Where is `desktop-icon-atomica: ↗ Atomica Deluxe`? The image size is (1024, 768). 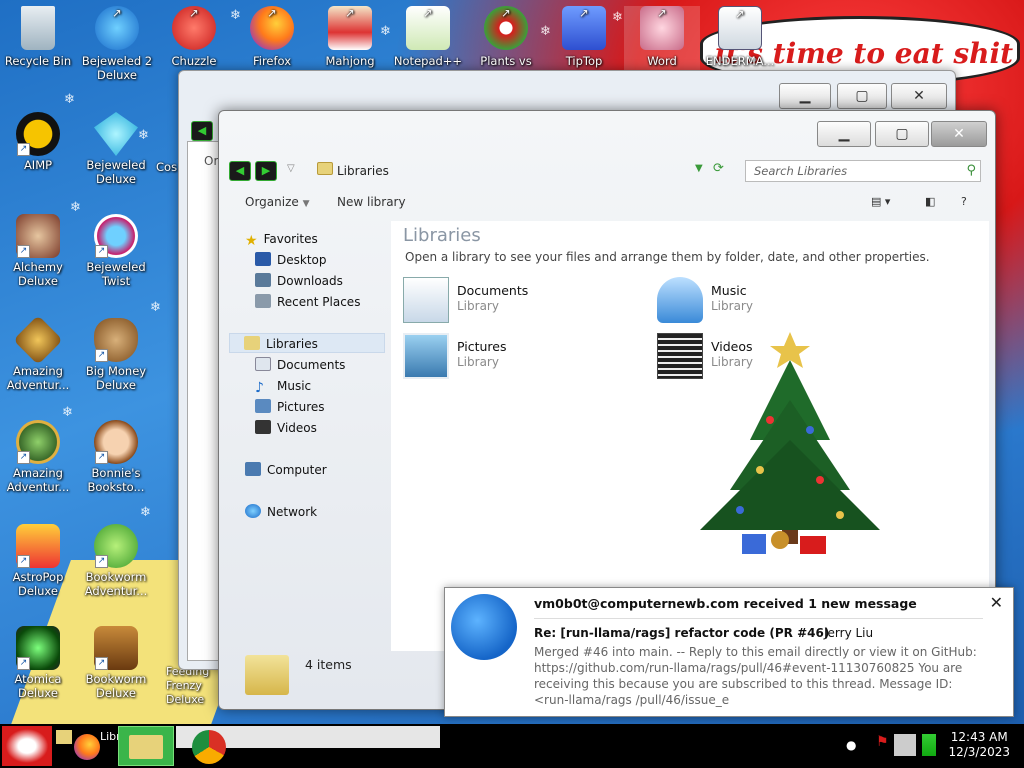 desktop-icon-atomica: ↗ Atomica Deluxe is located at coordinates (38, 663).